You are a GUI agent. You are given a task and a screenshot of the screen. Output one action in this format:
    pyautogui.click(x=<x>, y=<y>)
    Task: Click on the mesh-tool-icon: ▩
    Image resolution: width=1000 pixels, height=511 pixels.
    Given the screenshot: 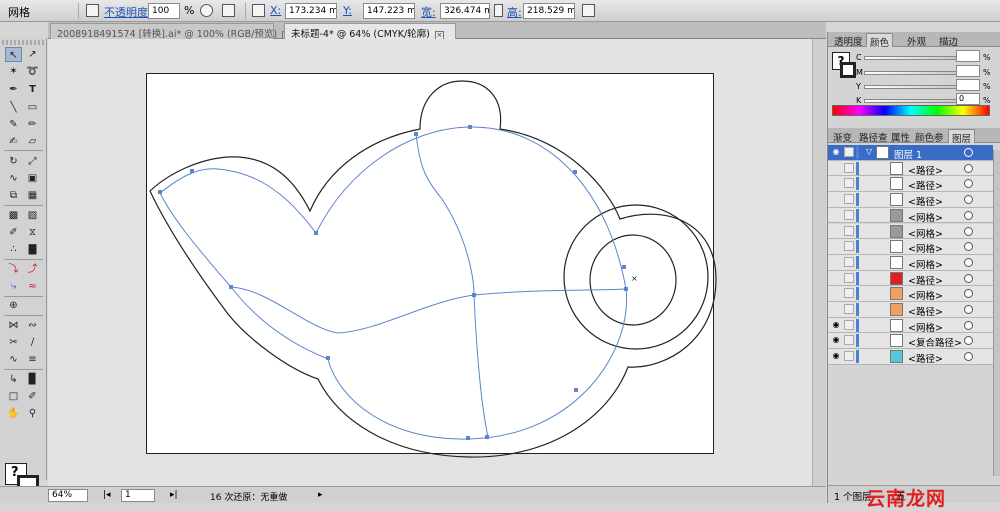 What is the action you would take?
    pyautogui.click(x=13, y=215)
    